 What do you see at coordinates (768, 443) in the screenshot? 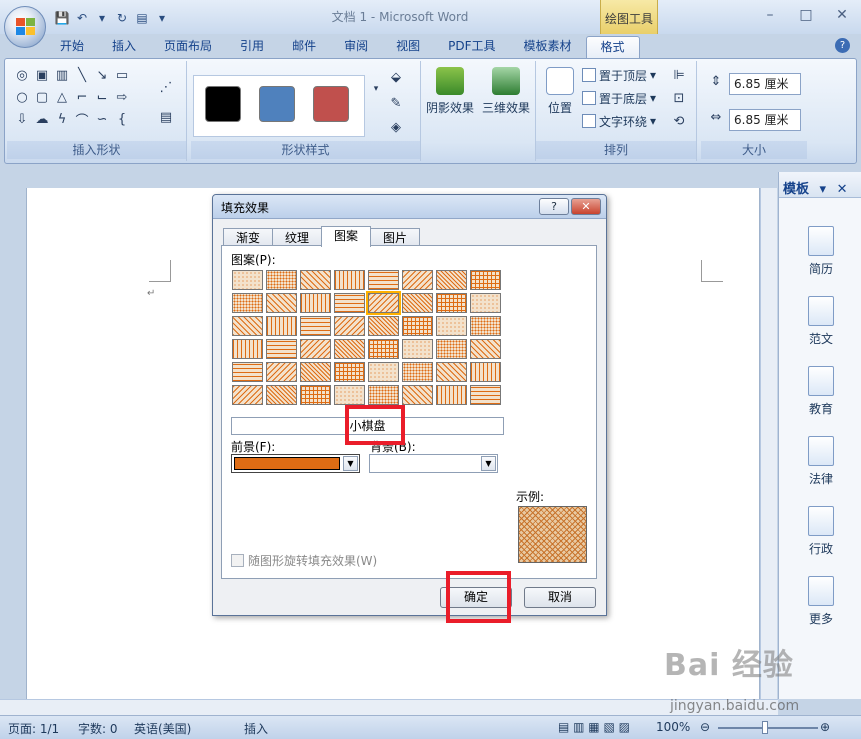
I see `vertical-scrollbar` at bounding box center [768, 443].